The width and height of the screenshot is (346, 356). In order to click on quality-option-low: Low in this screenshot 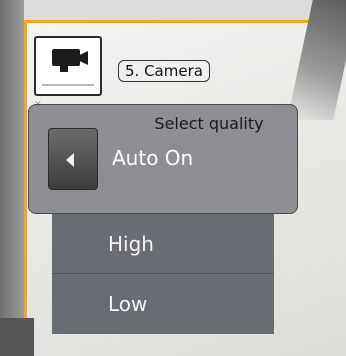, I will do `click(163, 304)`.